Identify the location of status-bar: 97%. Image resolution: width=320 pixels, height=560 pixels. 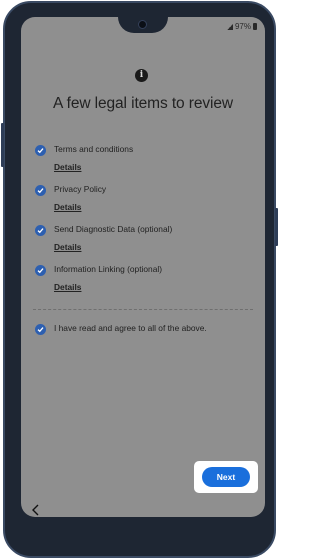
(241, 26).